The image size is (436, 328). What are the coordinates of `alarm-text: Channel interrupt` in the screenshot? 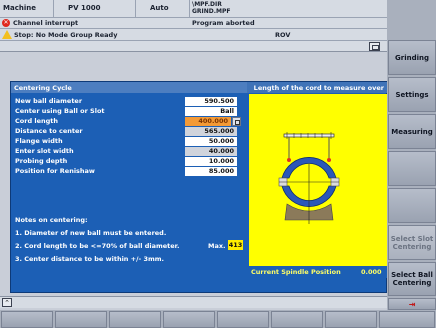 It's located at (46, 23).